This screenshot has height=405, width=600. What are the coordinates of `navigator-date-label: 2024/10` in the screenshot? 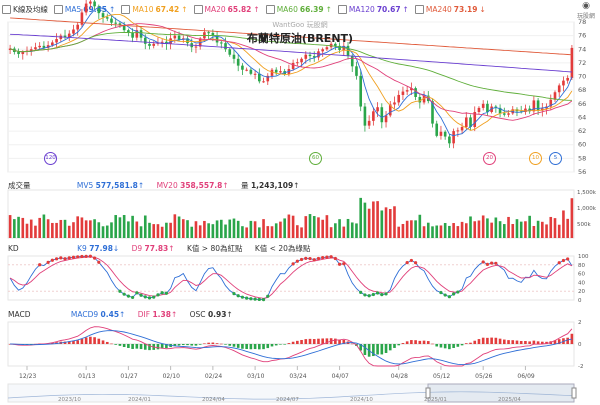 It's located at (361, 400).